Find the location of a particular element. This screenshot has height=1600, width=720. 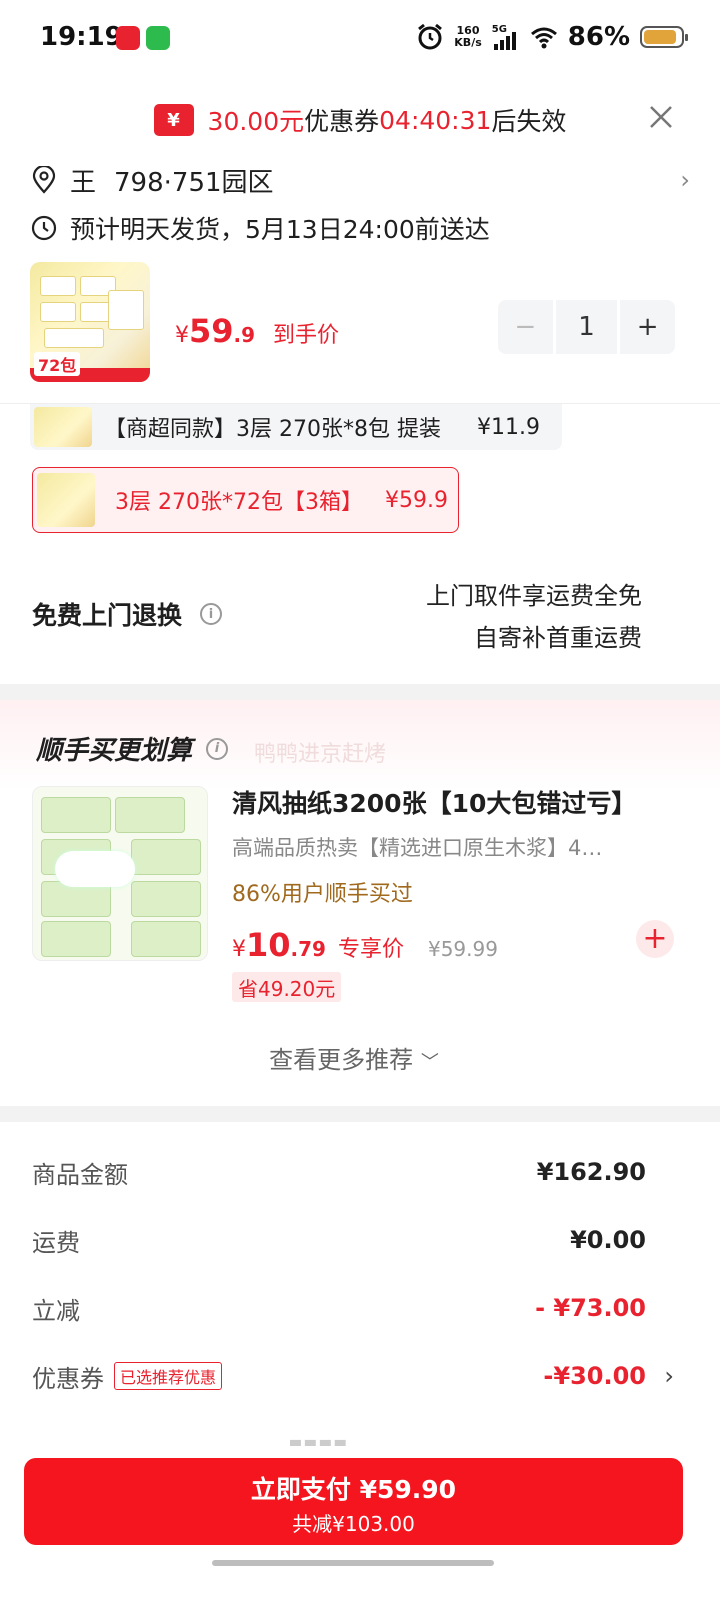

sku-option-selected: 3层 270张*72包【3箱】 ¥59.9 is located at coordinates (245, 500).